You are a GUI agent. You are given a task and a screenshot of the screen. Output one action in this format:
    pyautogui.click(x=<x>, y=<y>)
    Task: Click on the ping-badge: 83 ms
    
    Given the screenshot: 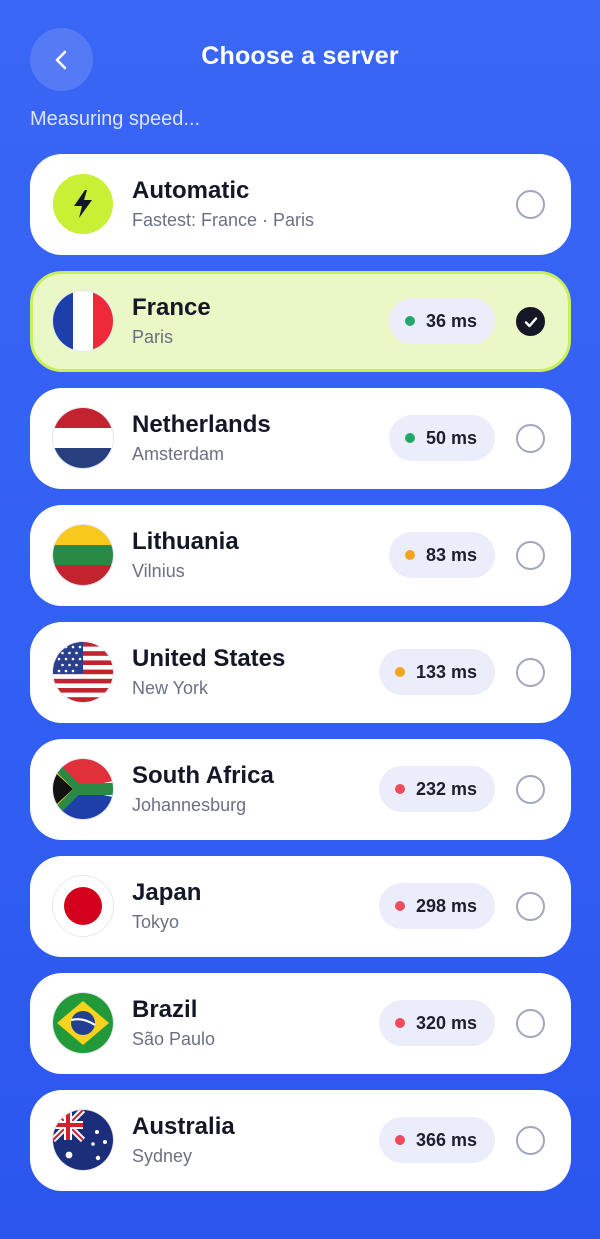 What is the action you would take?
    pyautogui.click(x=441, y=555)
    